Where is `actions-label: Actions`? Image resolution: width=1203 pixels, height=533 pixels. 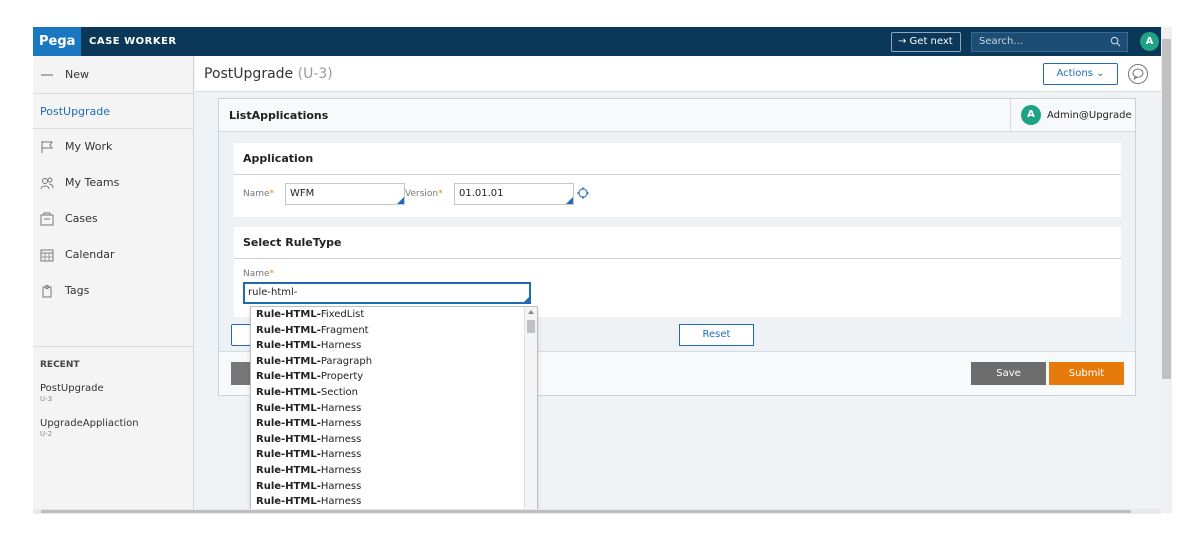
actions-label: Actions is located at coordinates (1074, 73).